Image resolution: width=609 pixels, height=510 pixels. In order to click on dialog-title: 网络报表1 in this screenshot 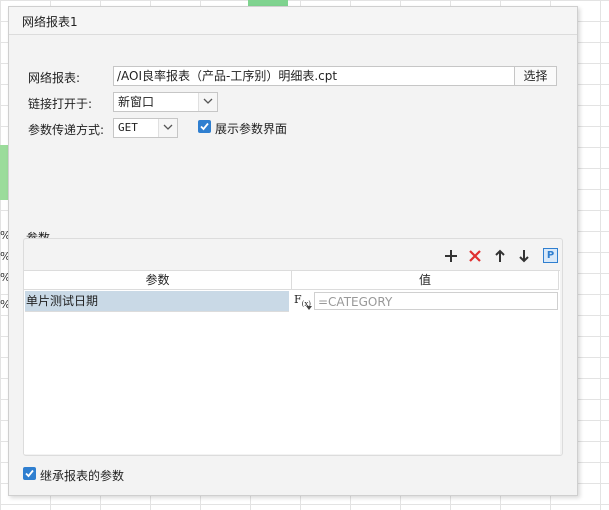, I will do `click(50, 22)`.